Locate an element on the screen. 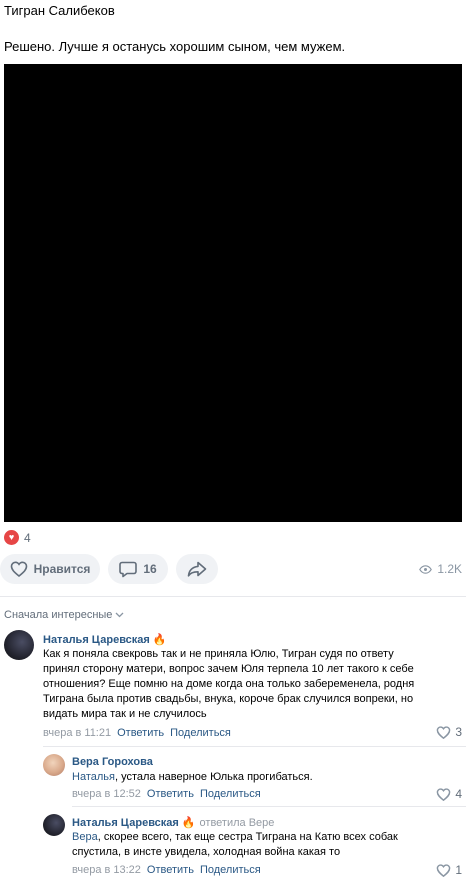  reactions-count: 4 is located at coordinates (27, 537).